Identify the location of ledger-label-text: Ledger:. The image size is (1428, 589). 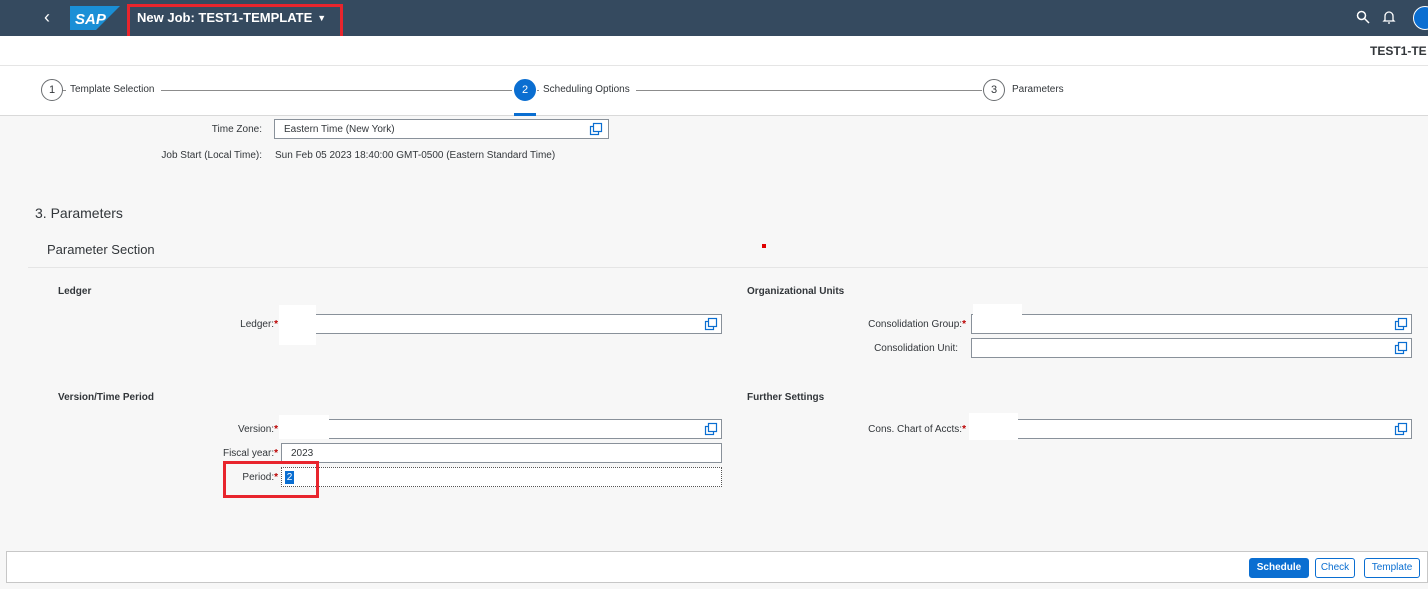
(257, 324).